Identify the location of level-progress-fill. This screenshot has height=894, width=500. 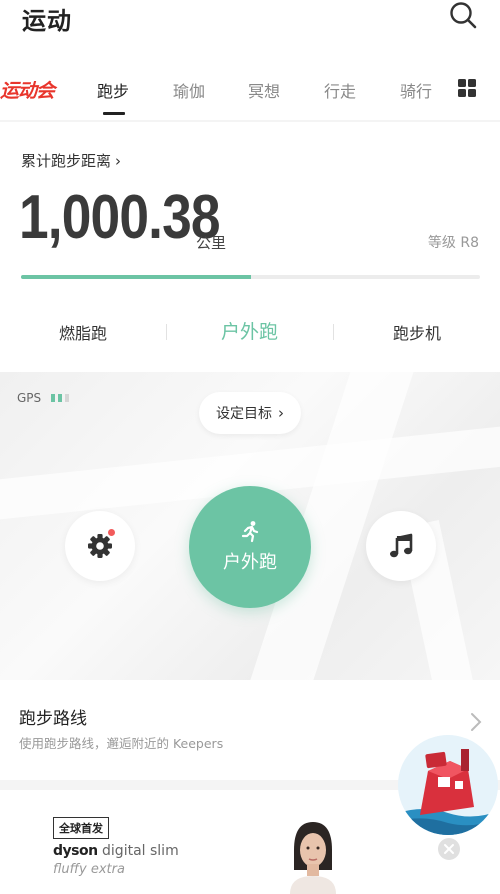
(136, 277).